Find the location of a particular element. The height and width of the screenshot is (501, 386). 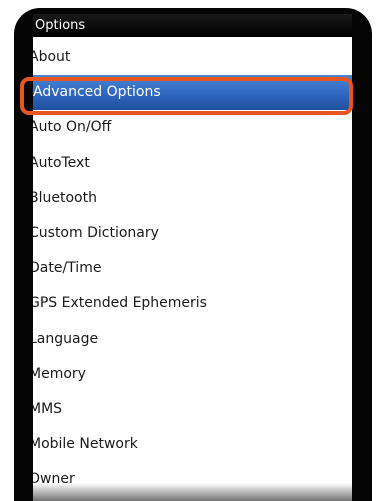

page-title: Options is located at coordinates (60, 25).